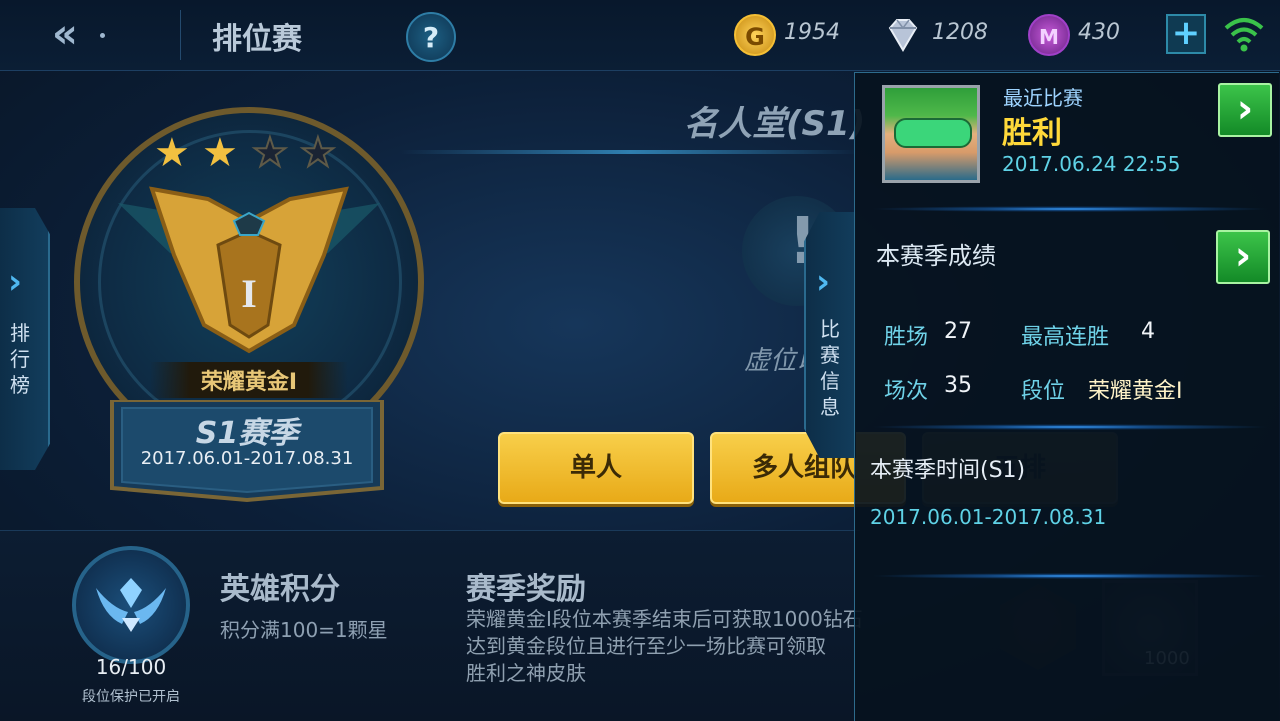  Describe the element at coordinates (958, 331) in the screenshot. I see `wins-value: 27` at that location.